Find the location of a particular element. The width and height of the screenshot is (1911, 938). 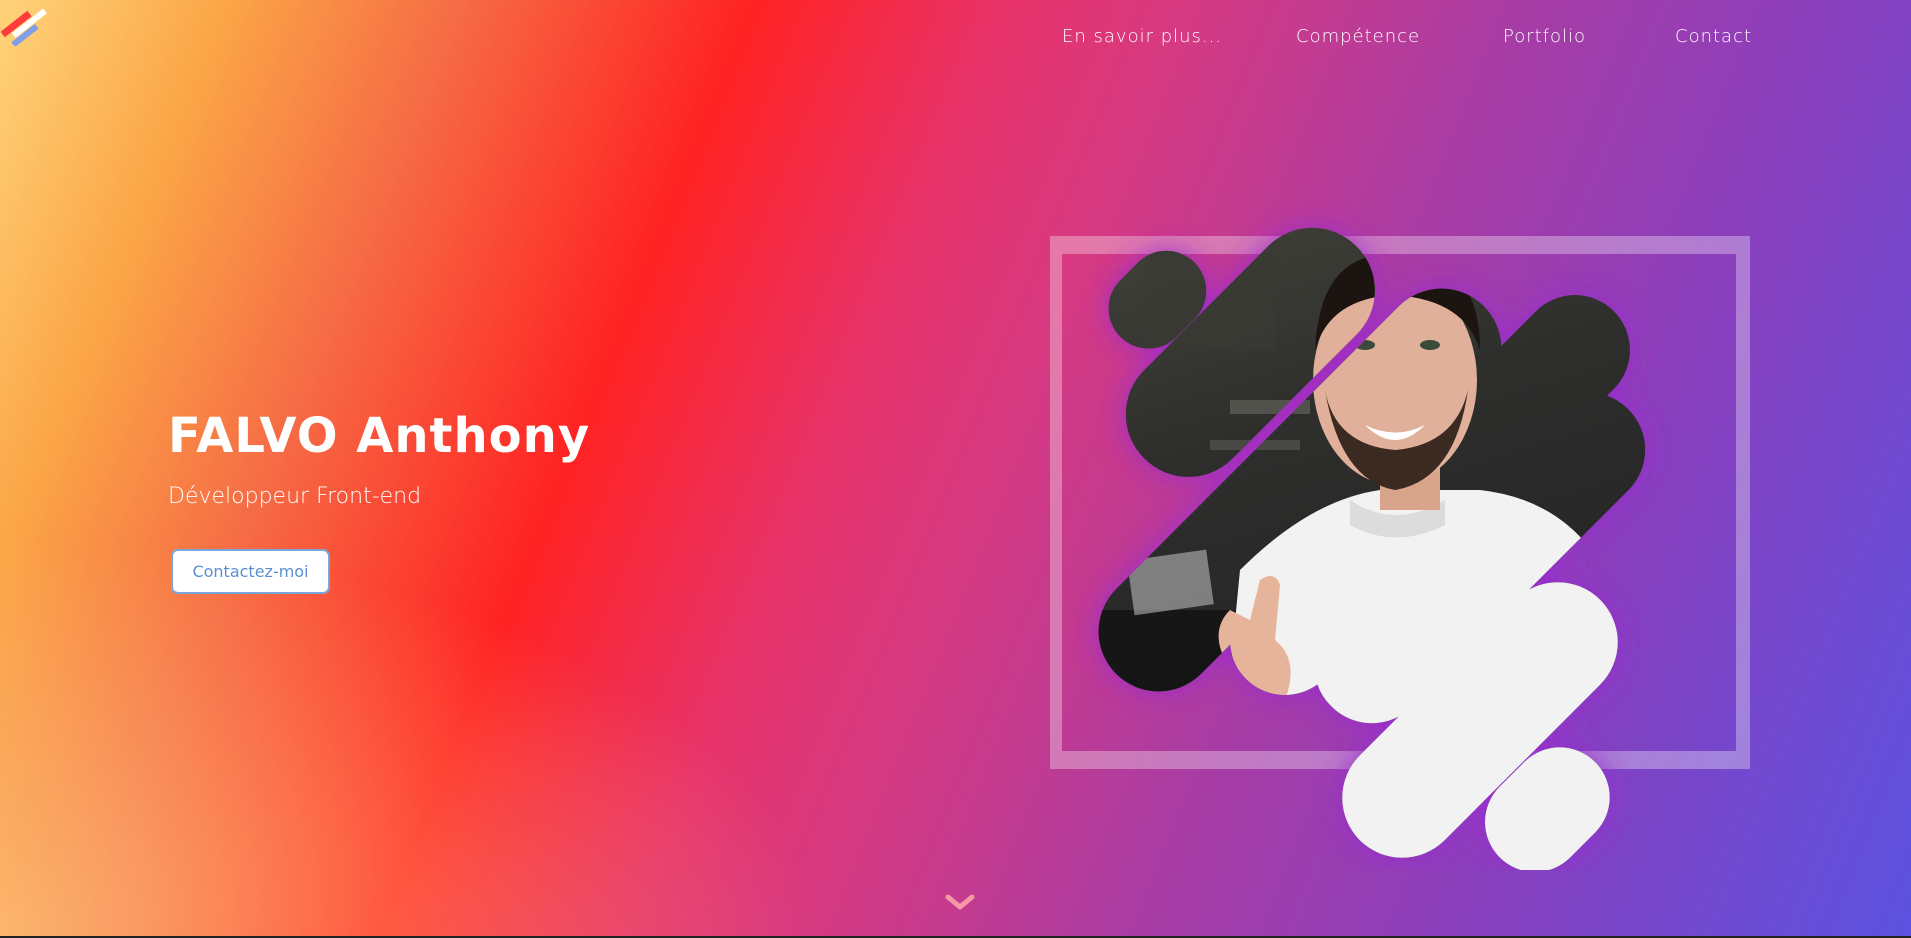

contact-button: Contactez-moi is located at coordinates (250, 571).